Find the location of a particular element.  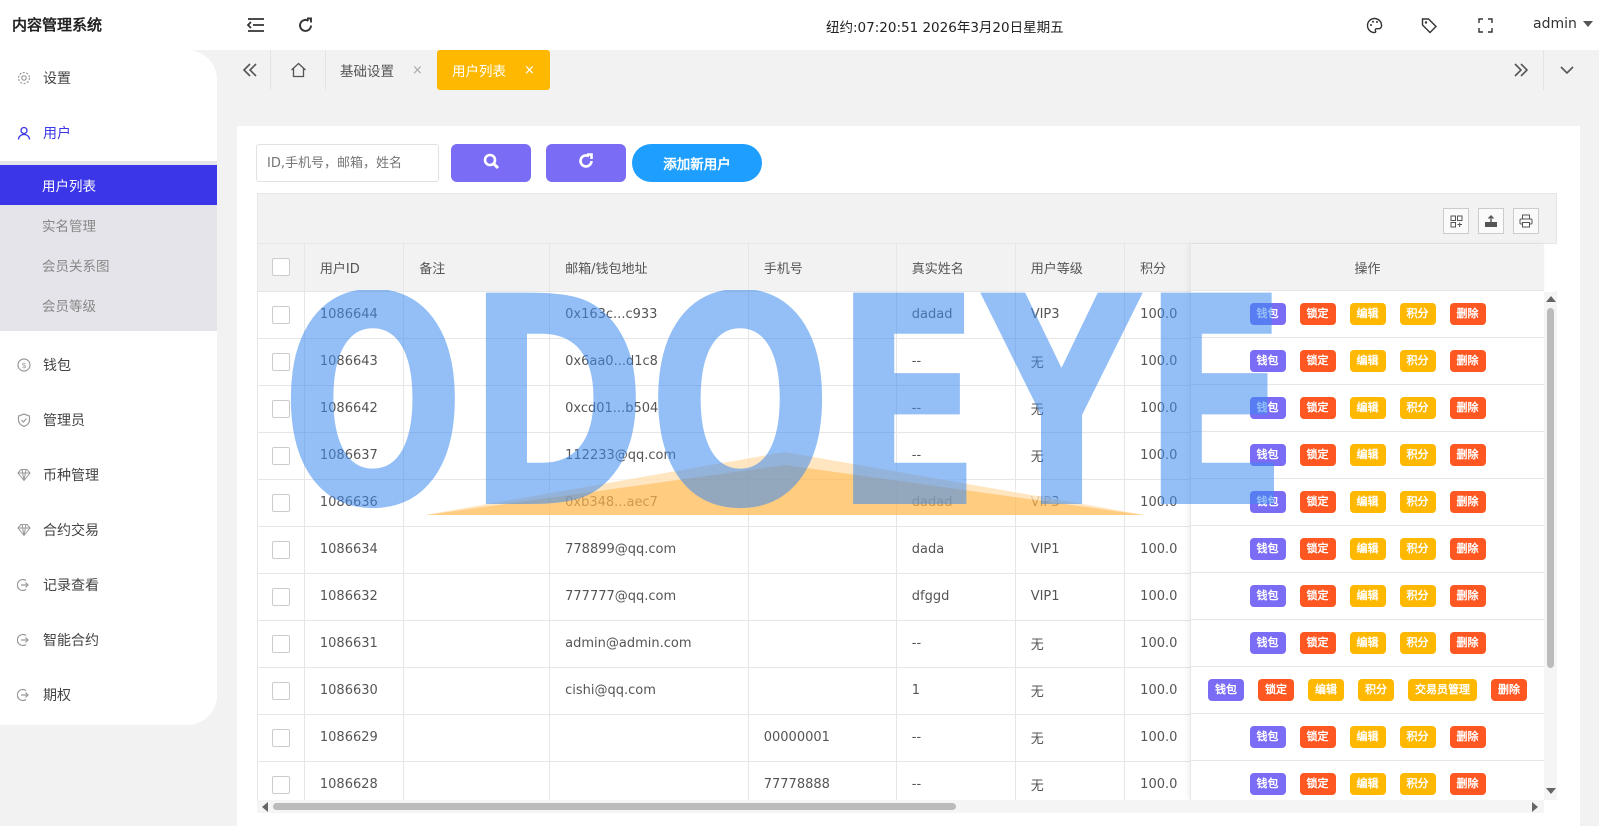

vertical-scroll-thumb is located at coordinates (1550, 488).